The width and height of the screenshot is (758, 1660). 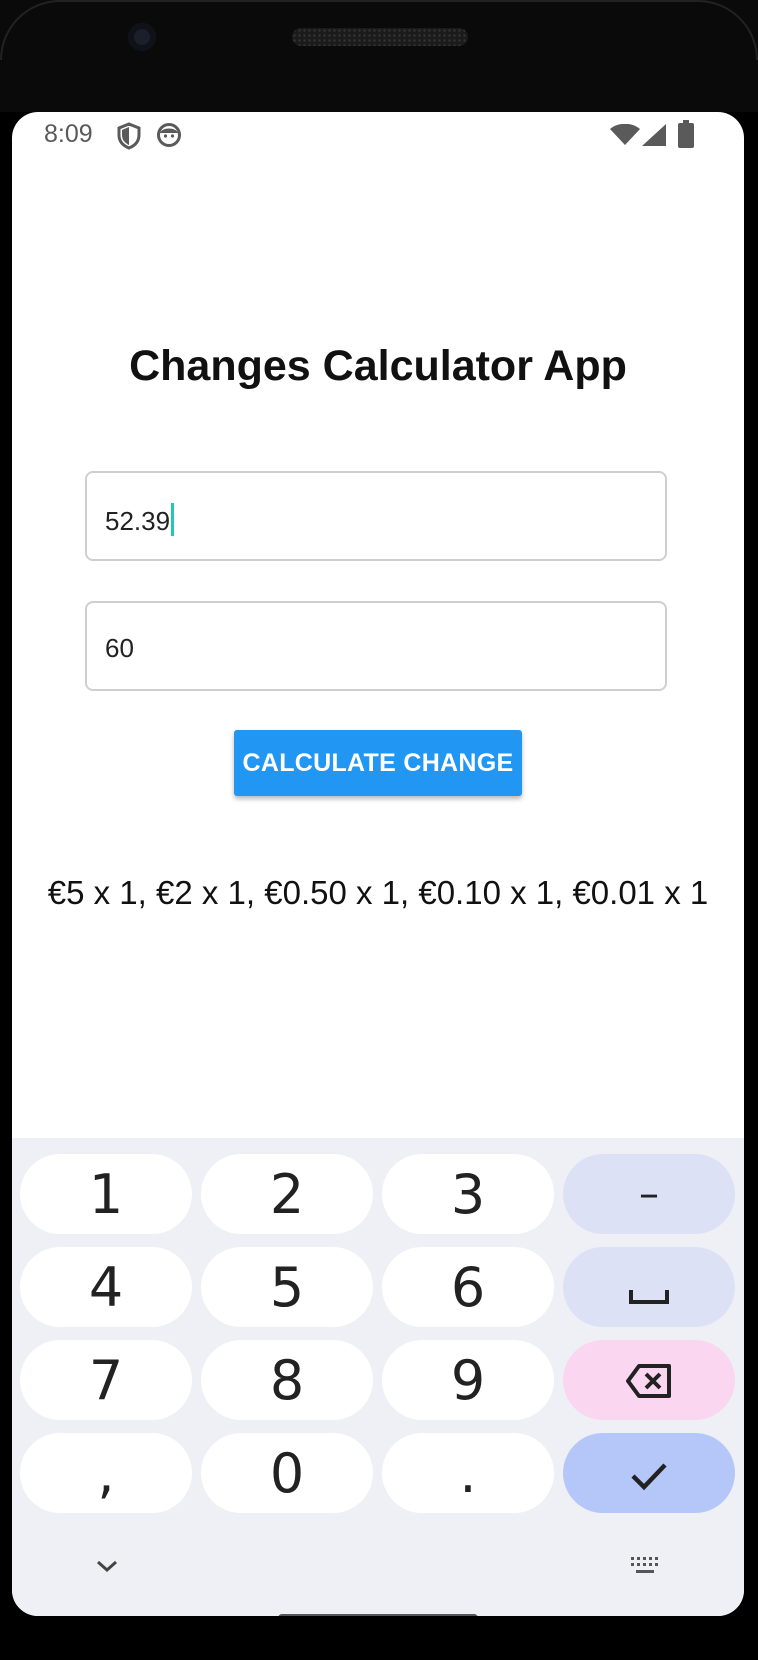 What do you see at coordinates (468, 1194) in the screenshot?
I see `key-3: 3` at bounding box center [468, 1194].